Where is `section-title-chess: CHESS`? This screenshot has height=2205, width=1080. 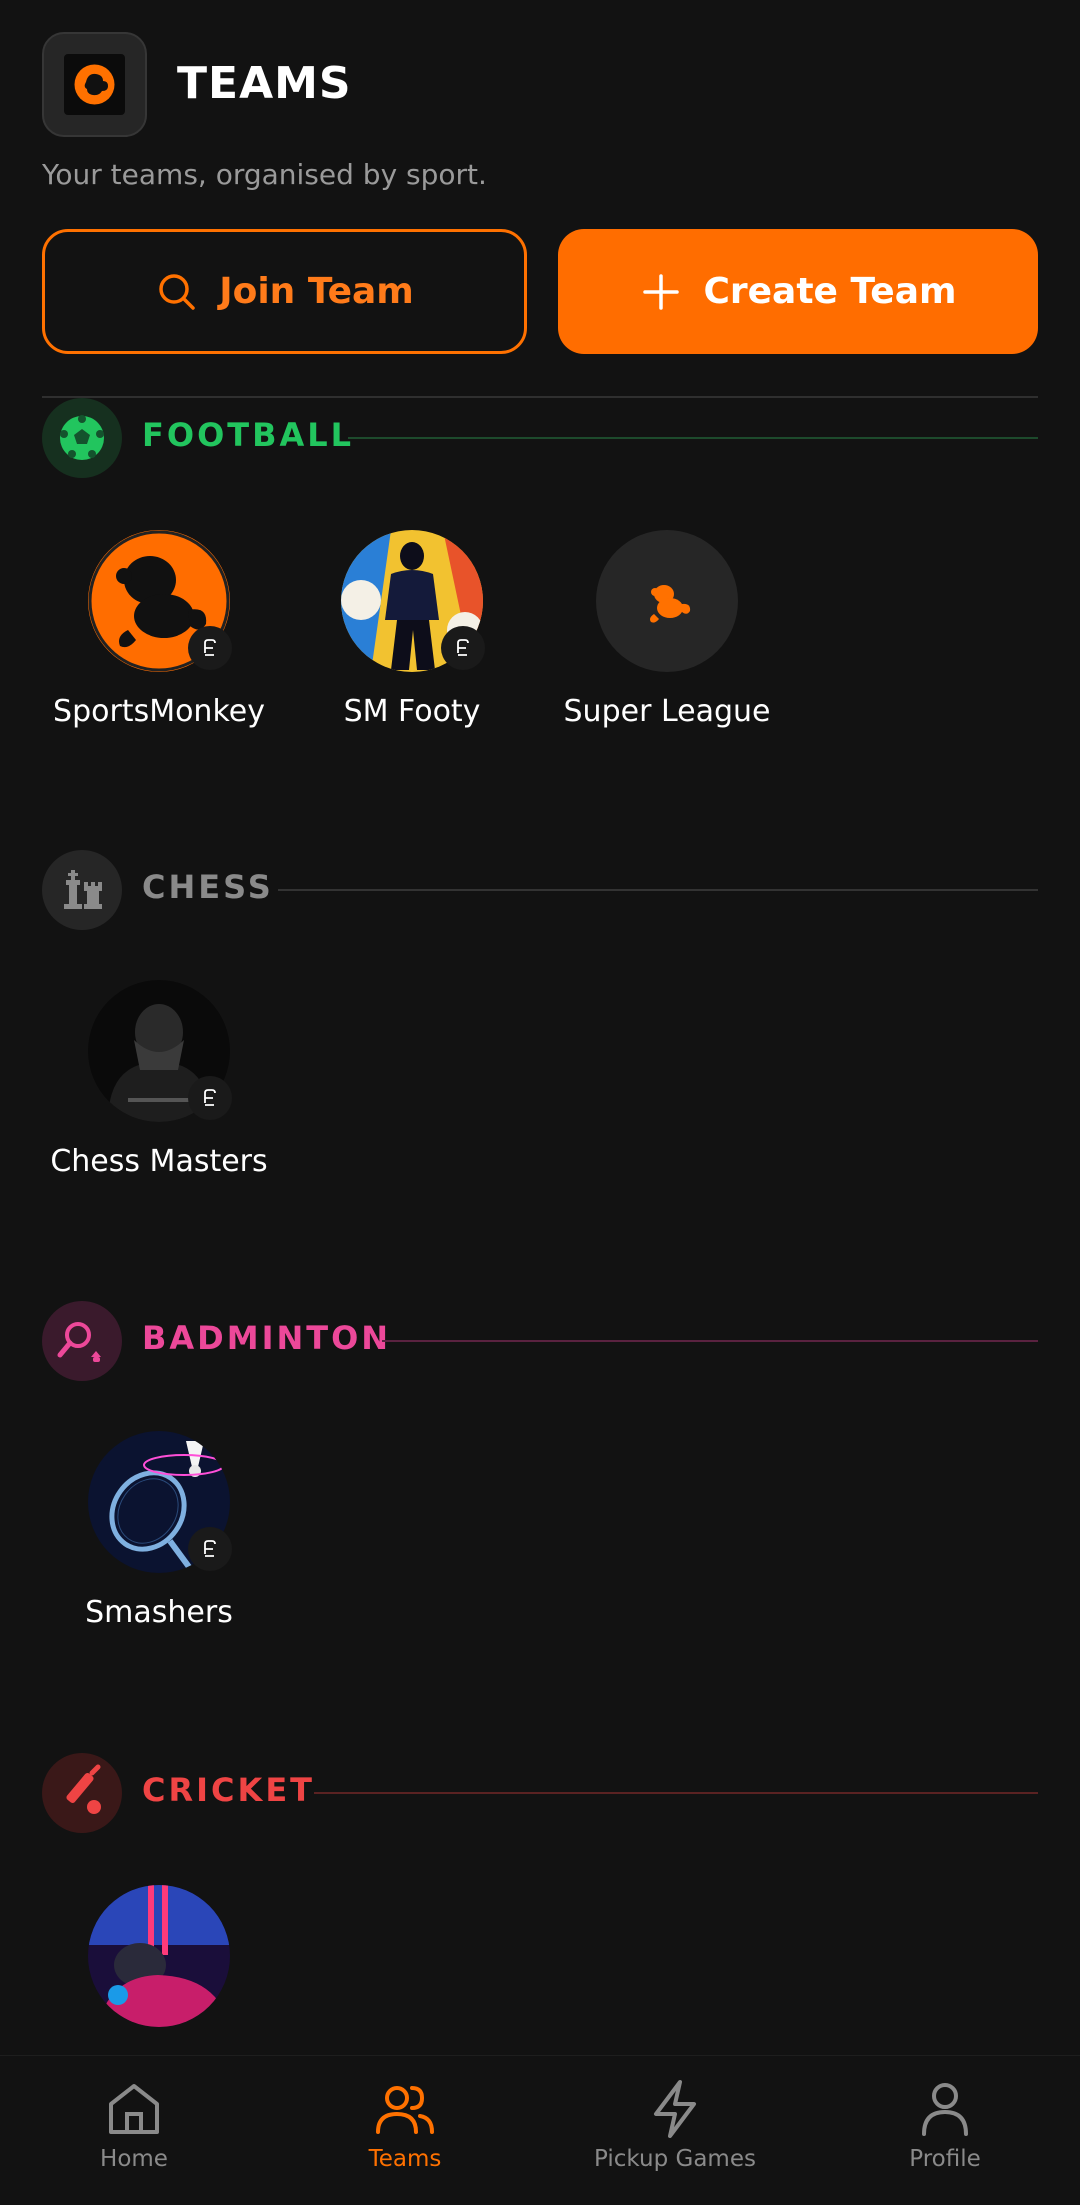 section-title-chess: CHESS is located at coordinates (208, 887).